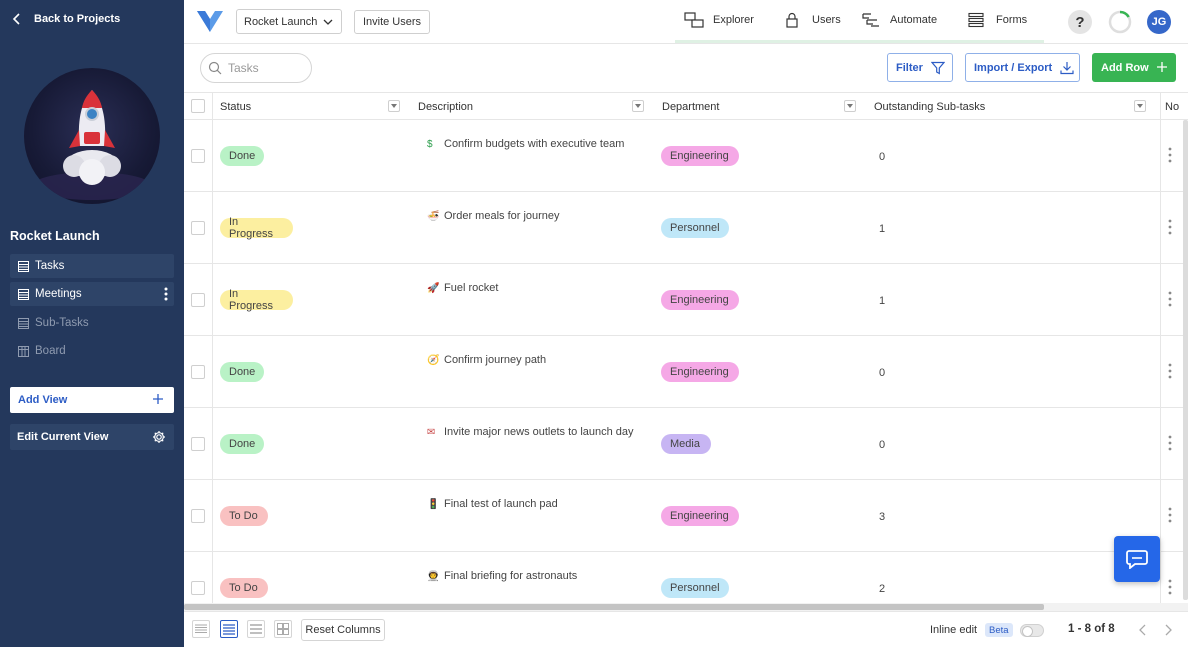 The height and width of the screenshot is (647, 1188). Describe the element at coordinates (235, 106) in the screenshot. I see `column-header-status: Status` at that location.